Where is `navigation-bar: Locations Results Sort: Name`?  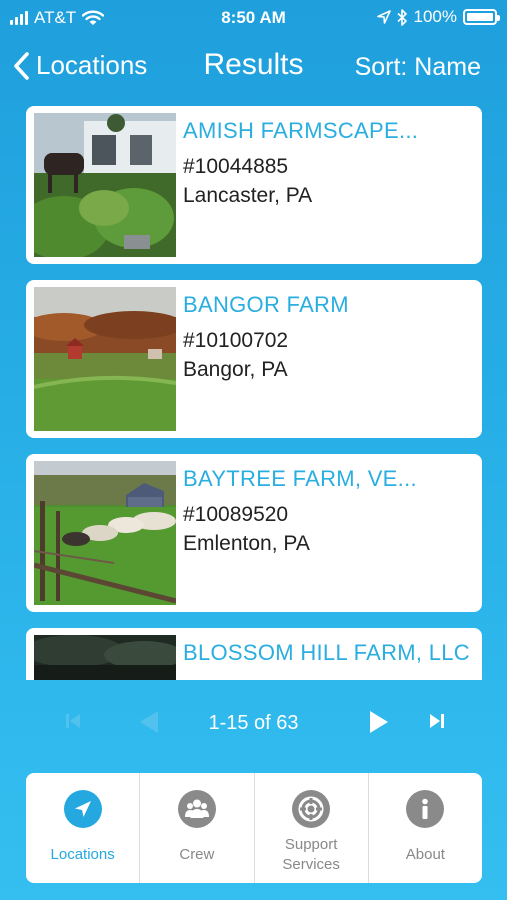 navigation-bar: Locations Results Sort: Name is located at coordinates (253, 68).